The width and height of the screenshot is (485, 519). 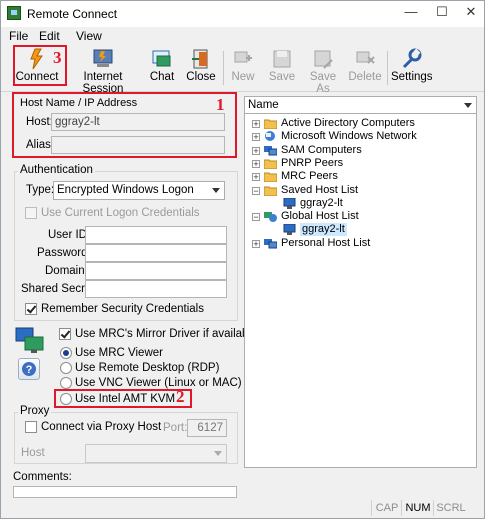 I want to click on mirror-driver-label: Use MRC's Mirror Driver if available, so click(x=166, y=334).